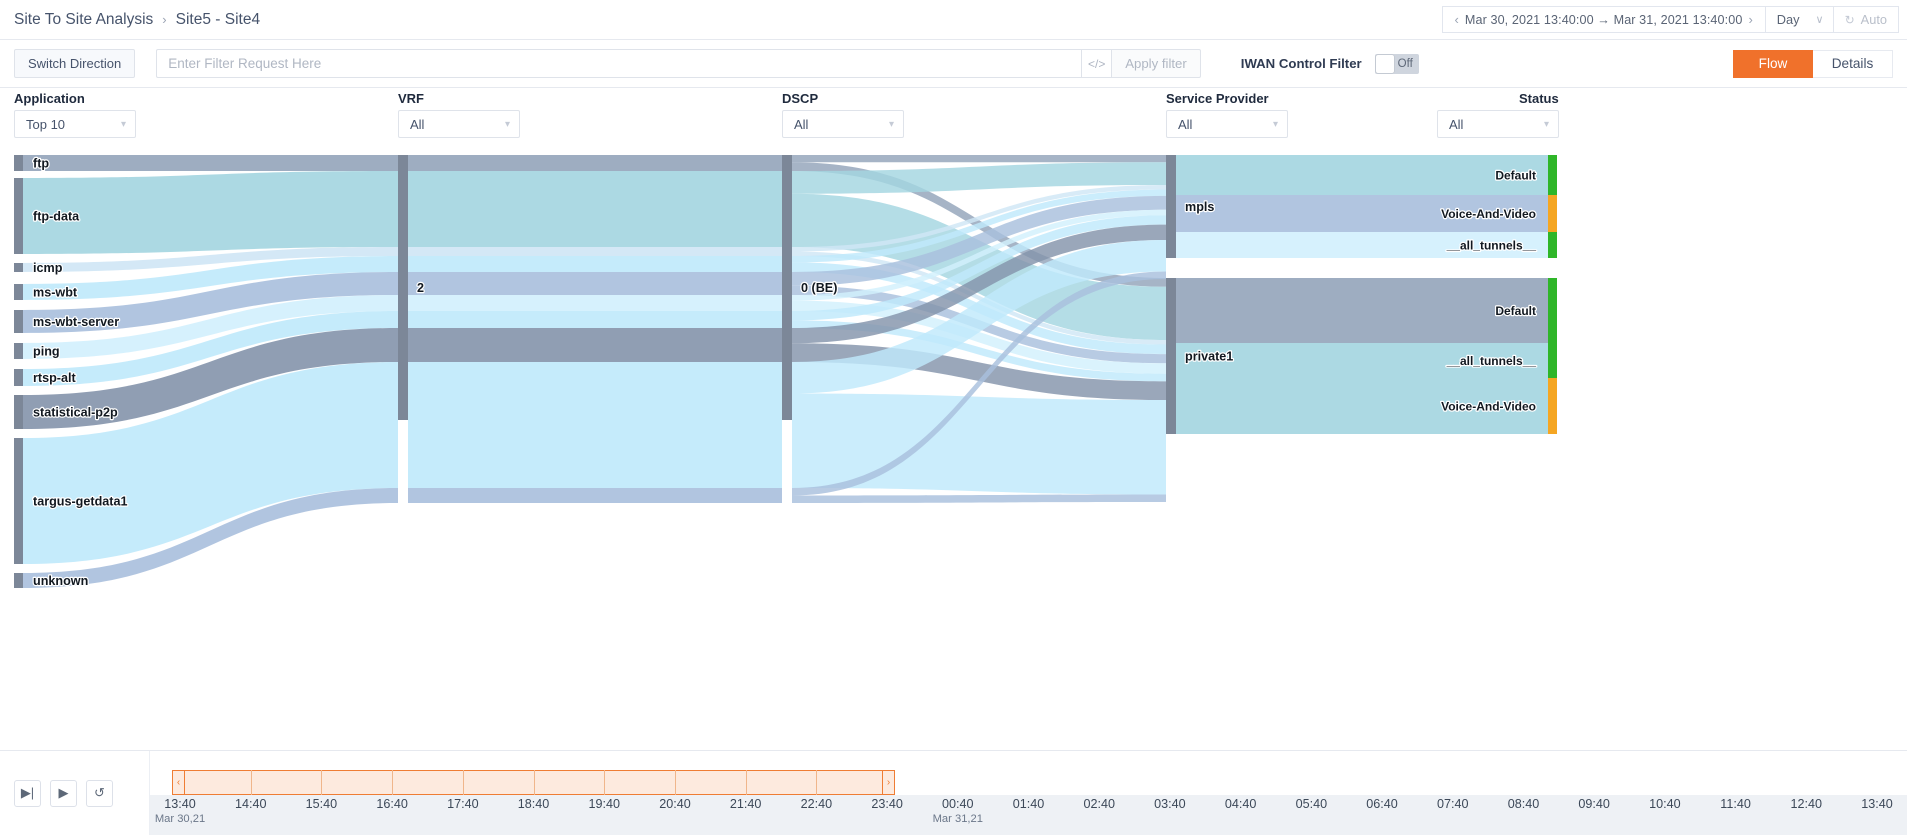  Describe the element at coordinates (1185, 124) in the screenshot. I see `service-provider-select-value: All` at that location.